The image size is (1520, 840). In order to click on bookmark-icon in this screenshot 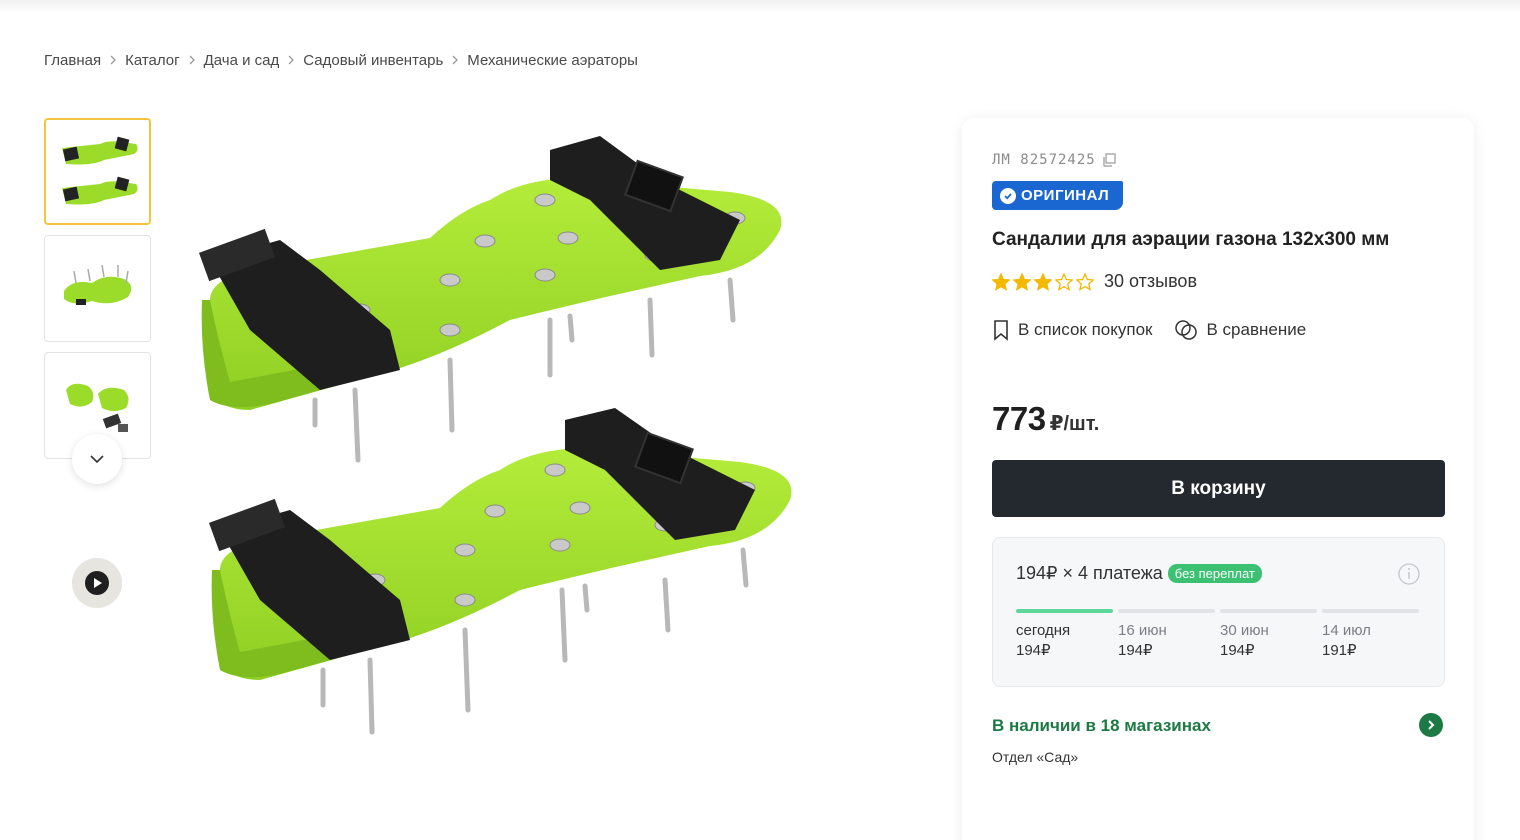, I will do `click(1001, 330)`.